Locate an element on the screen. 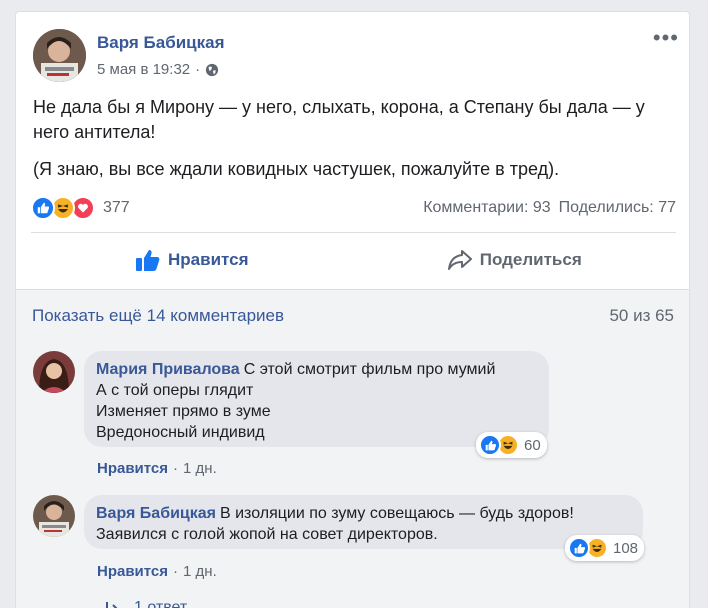 The image size is (708, 608). comment-author: Мария Привалова is located at coordinates (168, 369).